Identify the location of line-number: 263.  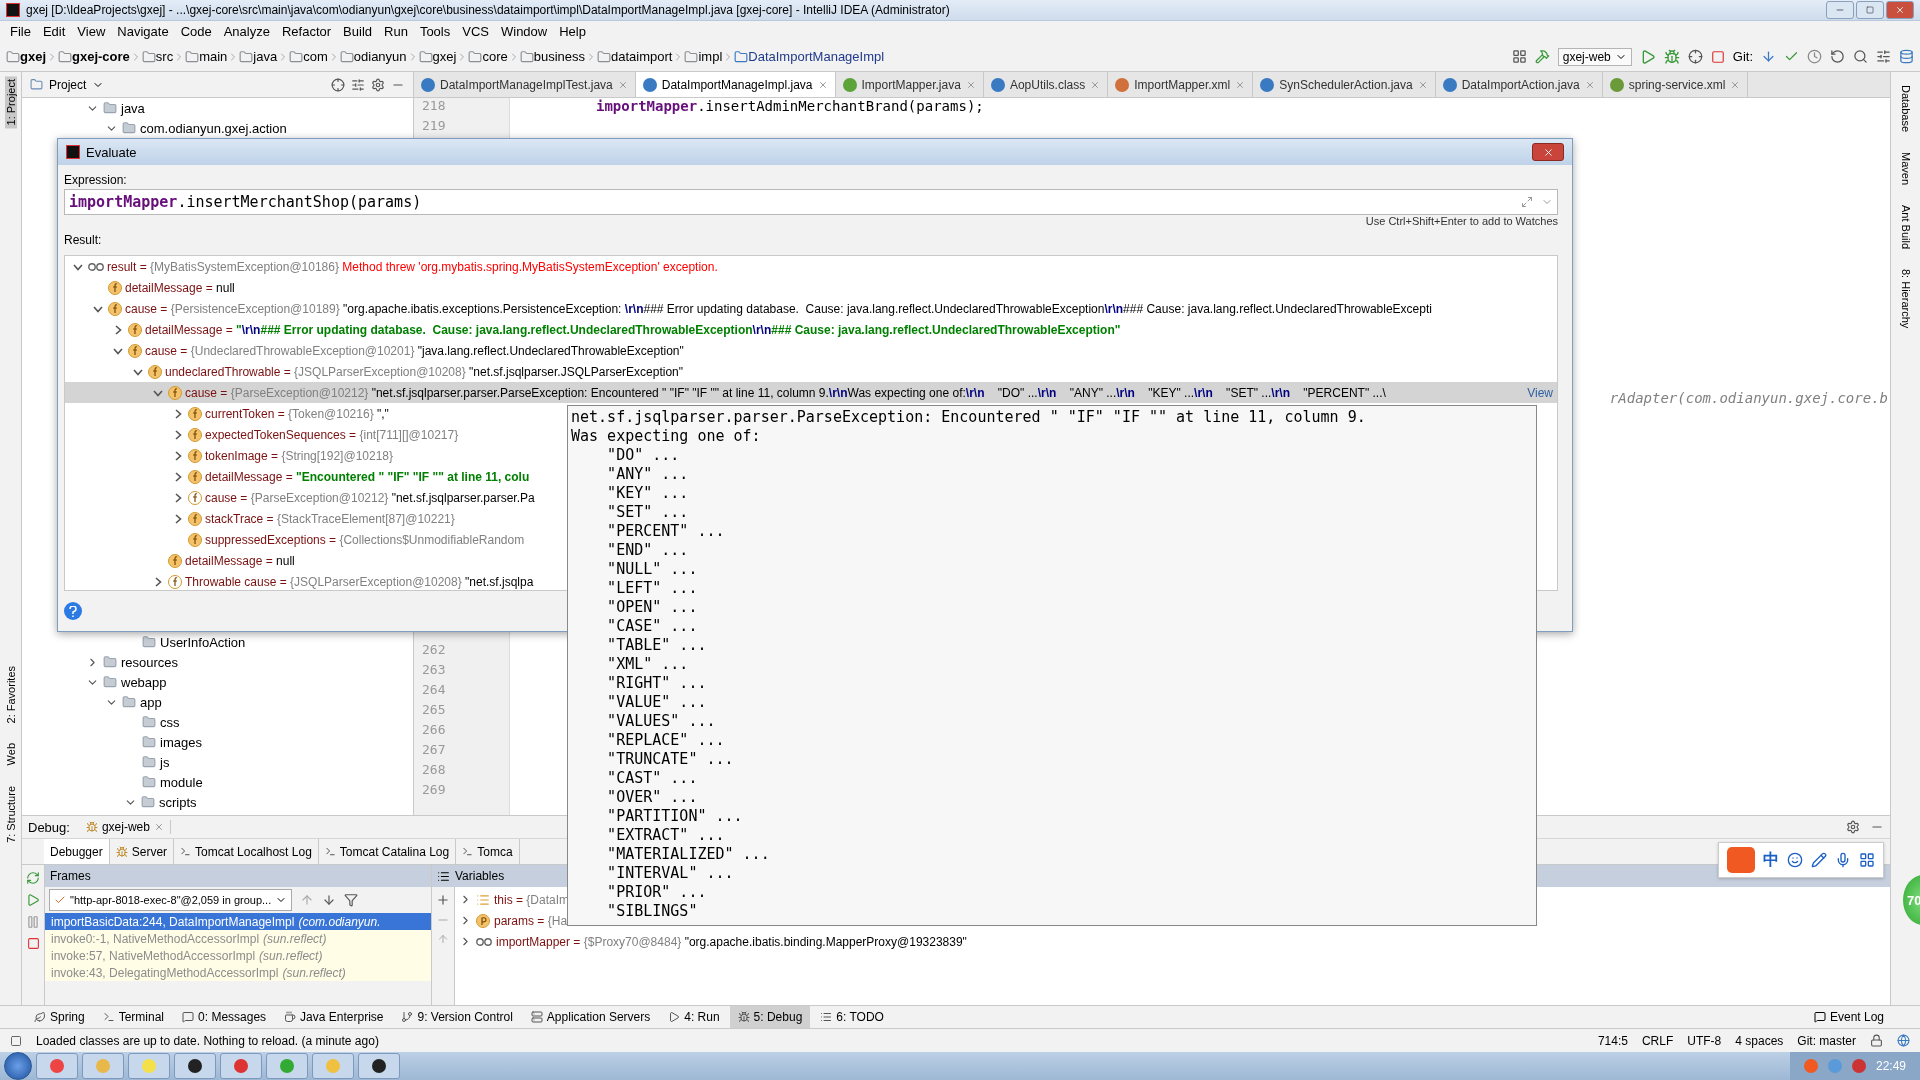
(434, 671).